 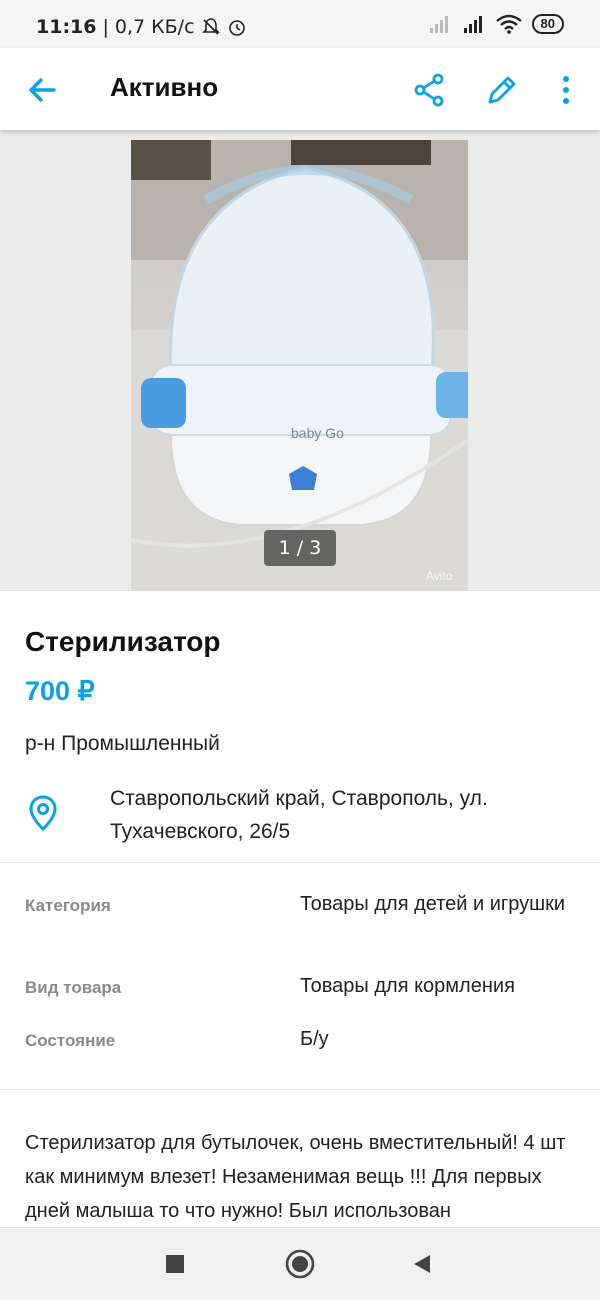 I want to click on status-right: 80, so click(x=496, y=24).